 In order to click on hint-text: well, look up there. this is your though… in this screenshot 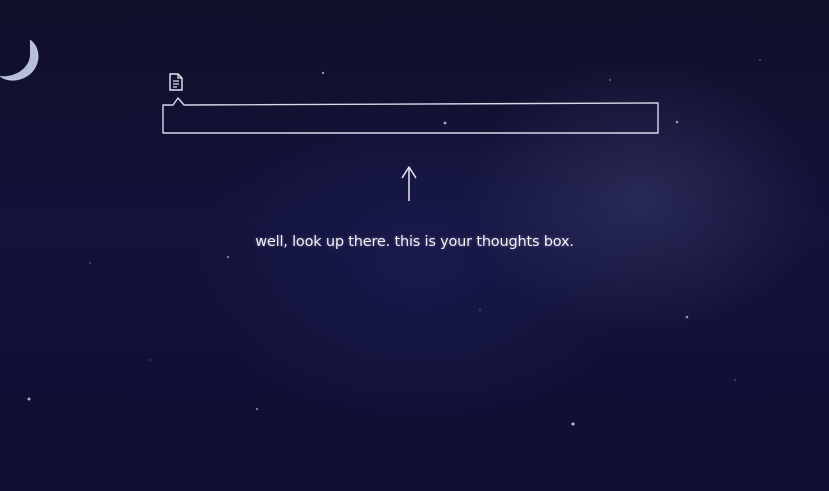, I will do `click(414, 242)`.